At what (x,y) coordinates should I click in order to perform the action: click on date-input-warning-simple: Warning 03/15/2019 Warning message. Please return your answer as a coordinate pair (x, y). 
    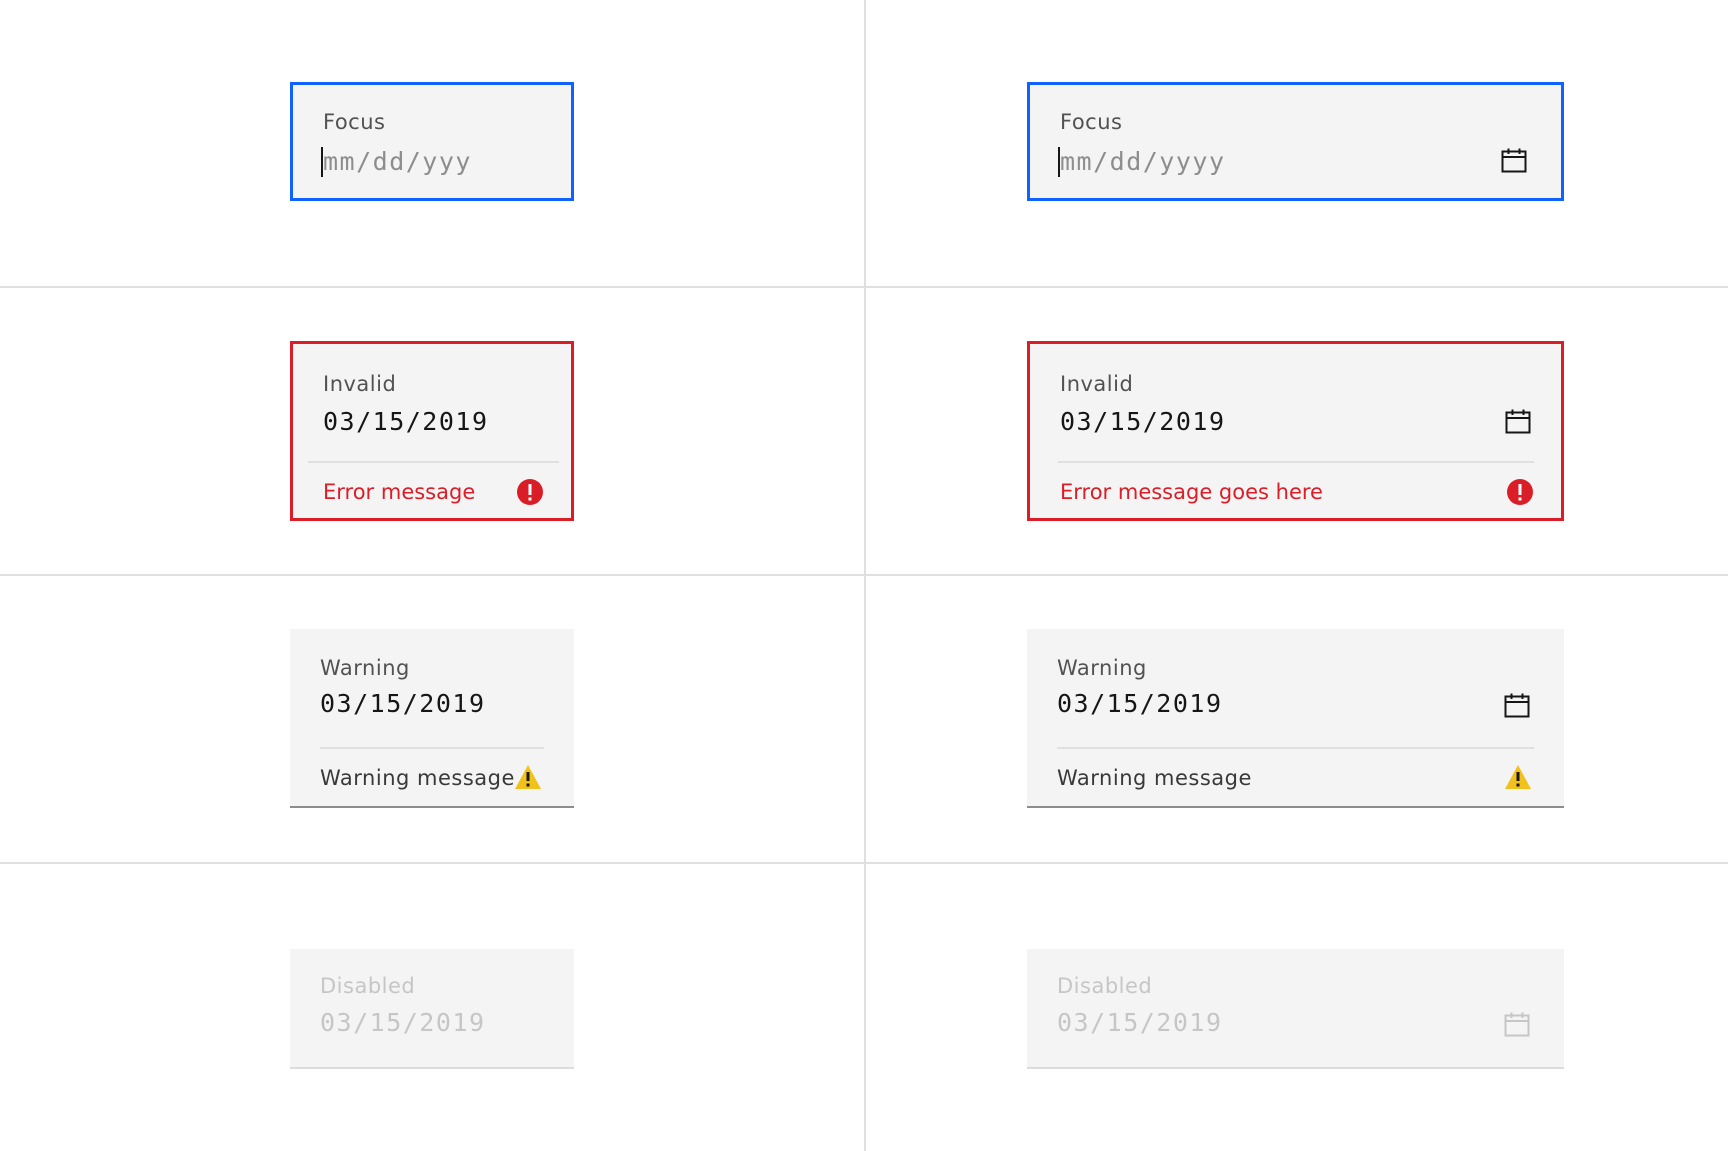
    Looking at the image, I should click on (432, 718).